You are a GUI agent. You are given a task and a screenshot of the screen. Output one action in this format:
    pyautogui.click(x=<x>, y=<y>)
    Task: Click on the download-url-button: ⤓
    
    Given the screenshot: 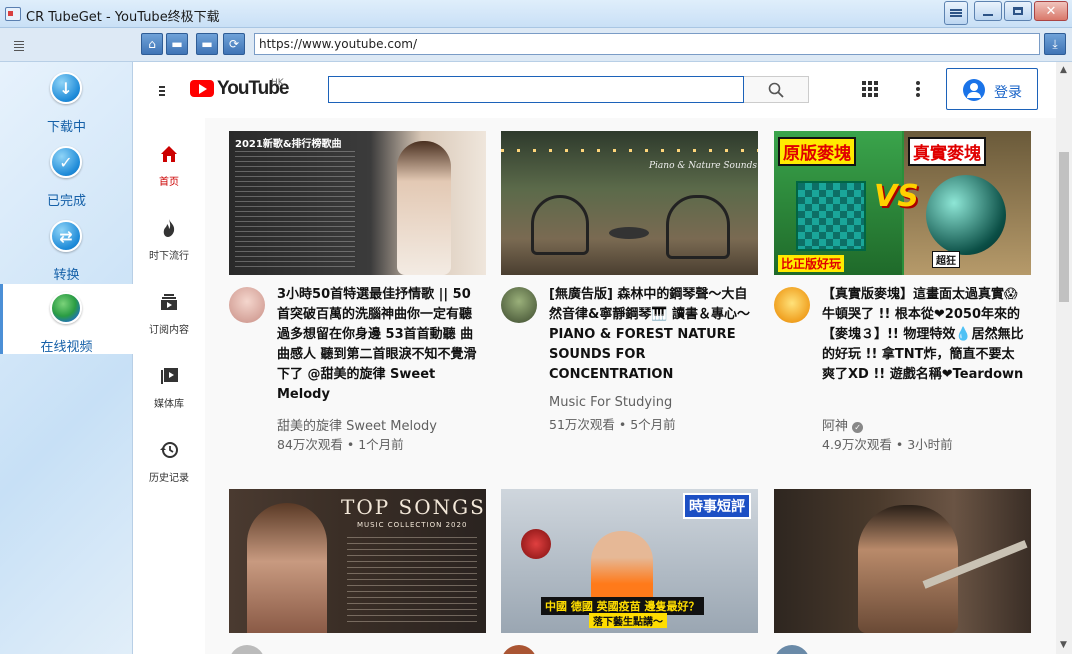 What is the action you would take?
    pyautogui.click(x=1055, y=44)
    